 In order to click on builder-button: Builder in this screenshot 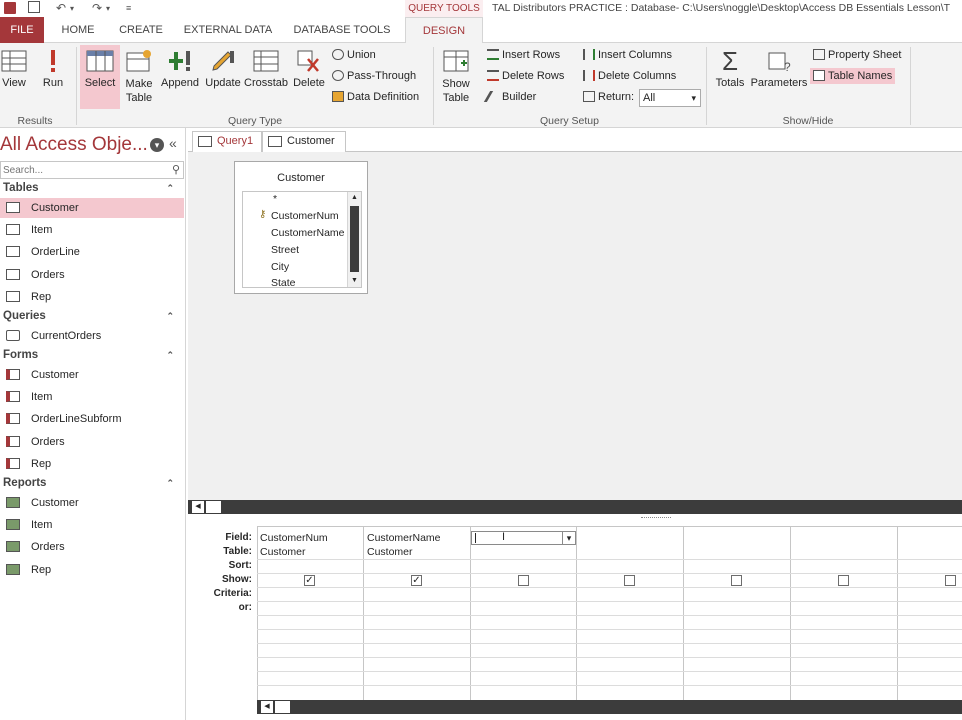, I will do `click(509, 97)`.